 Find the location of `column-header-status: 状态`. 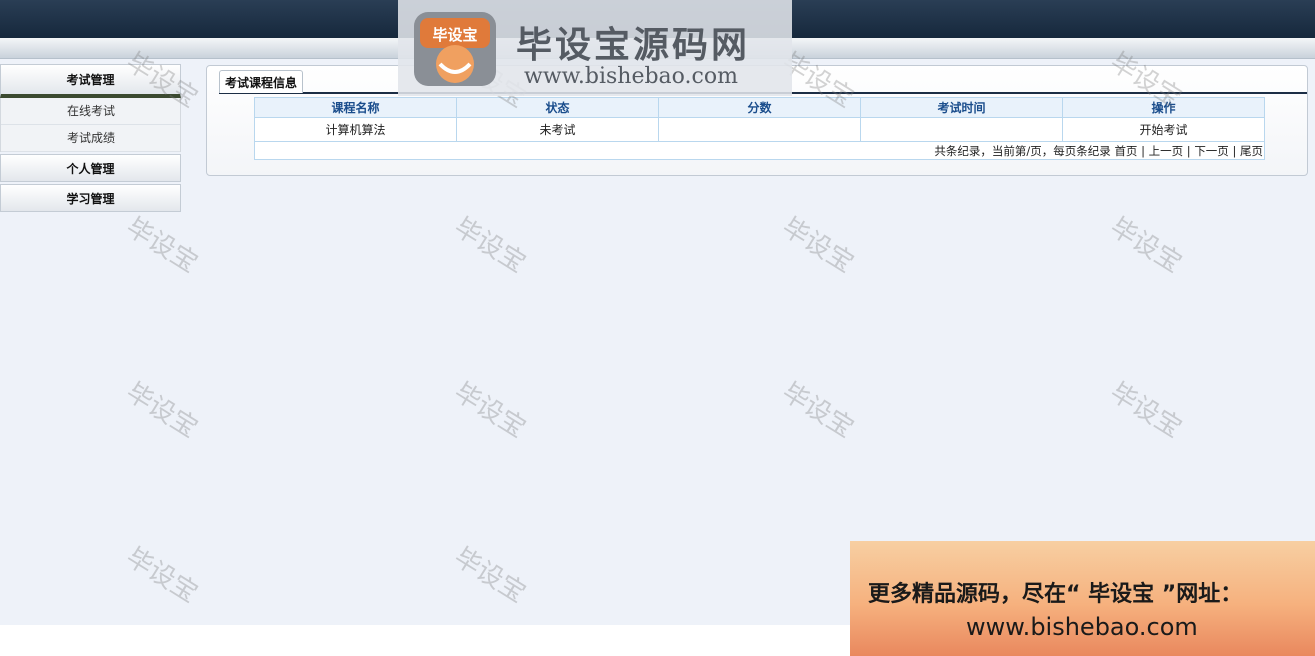

column-header-status: 状态 is located at coordinates (557, 107).